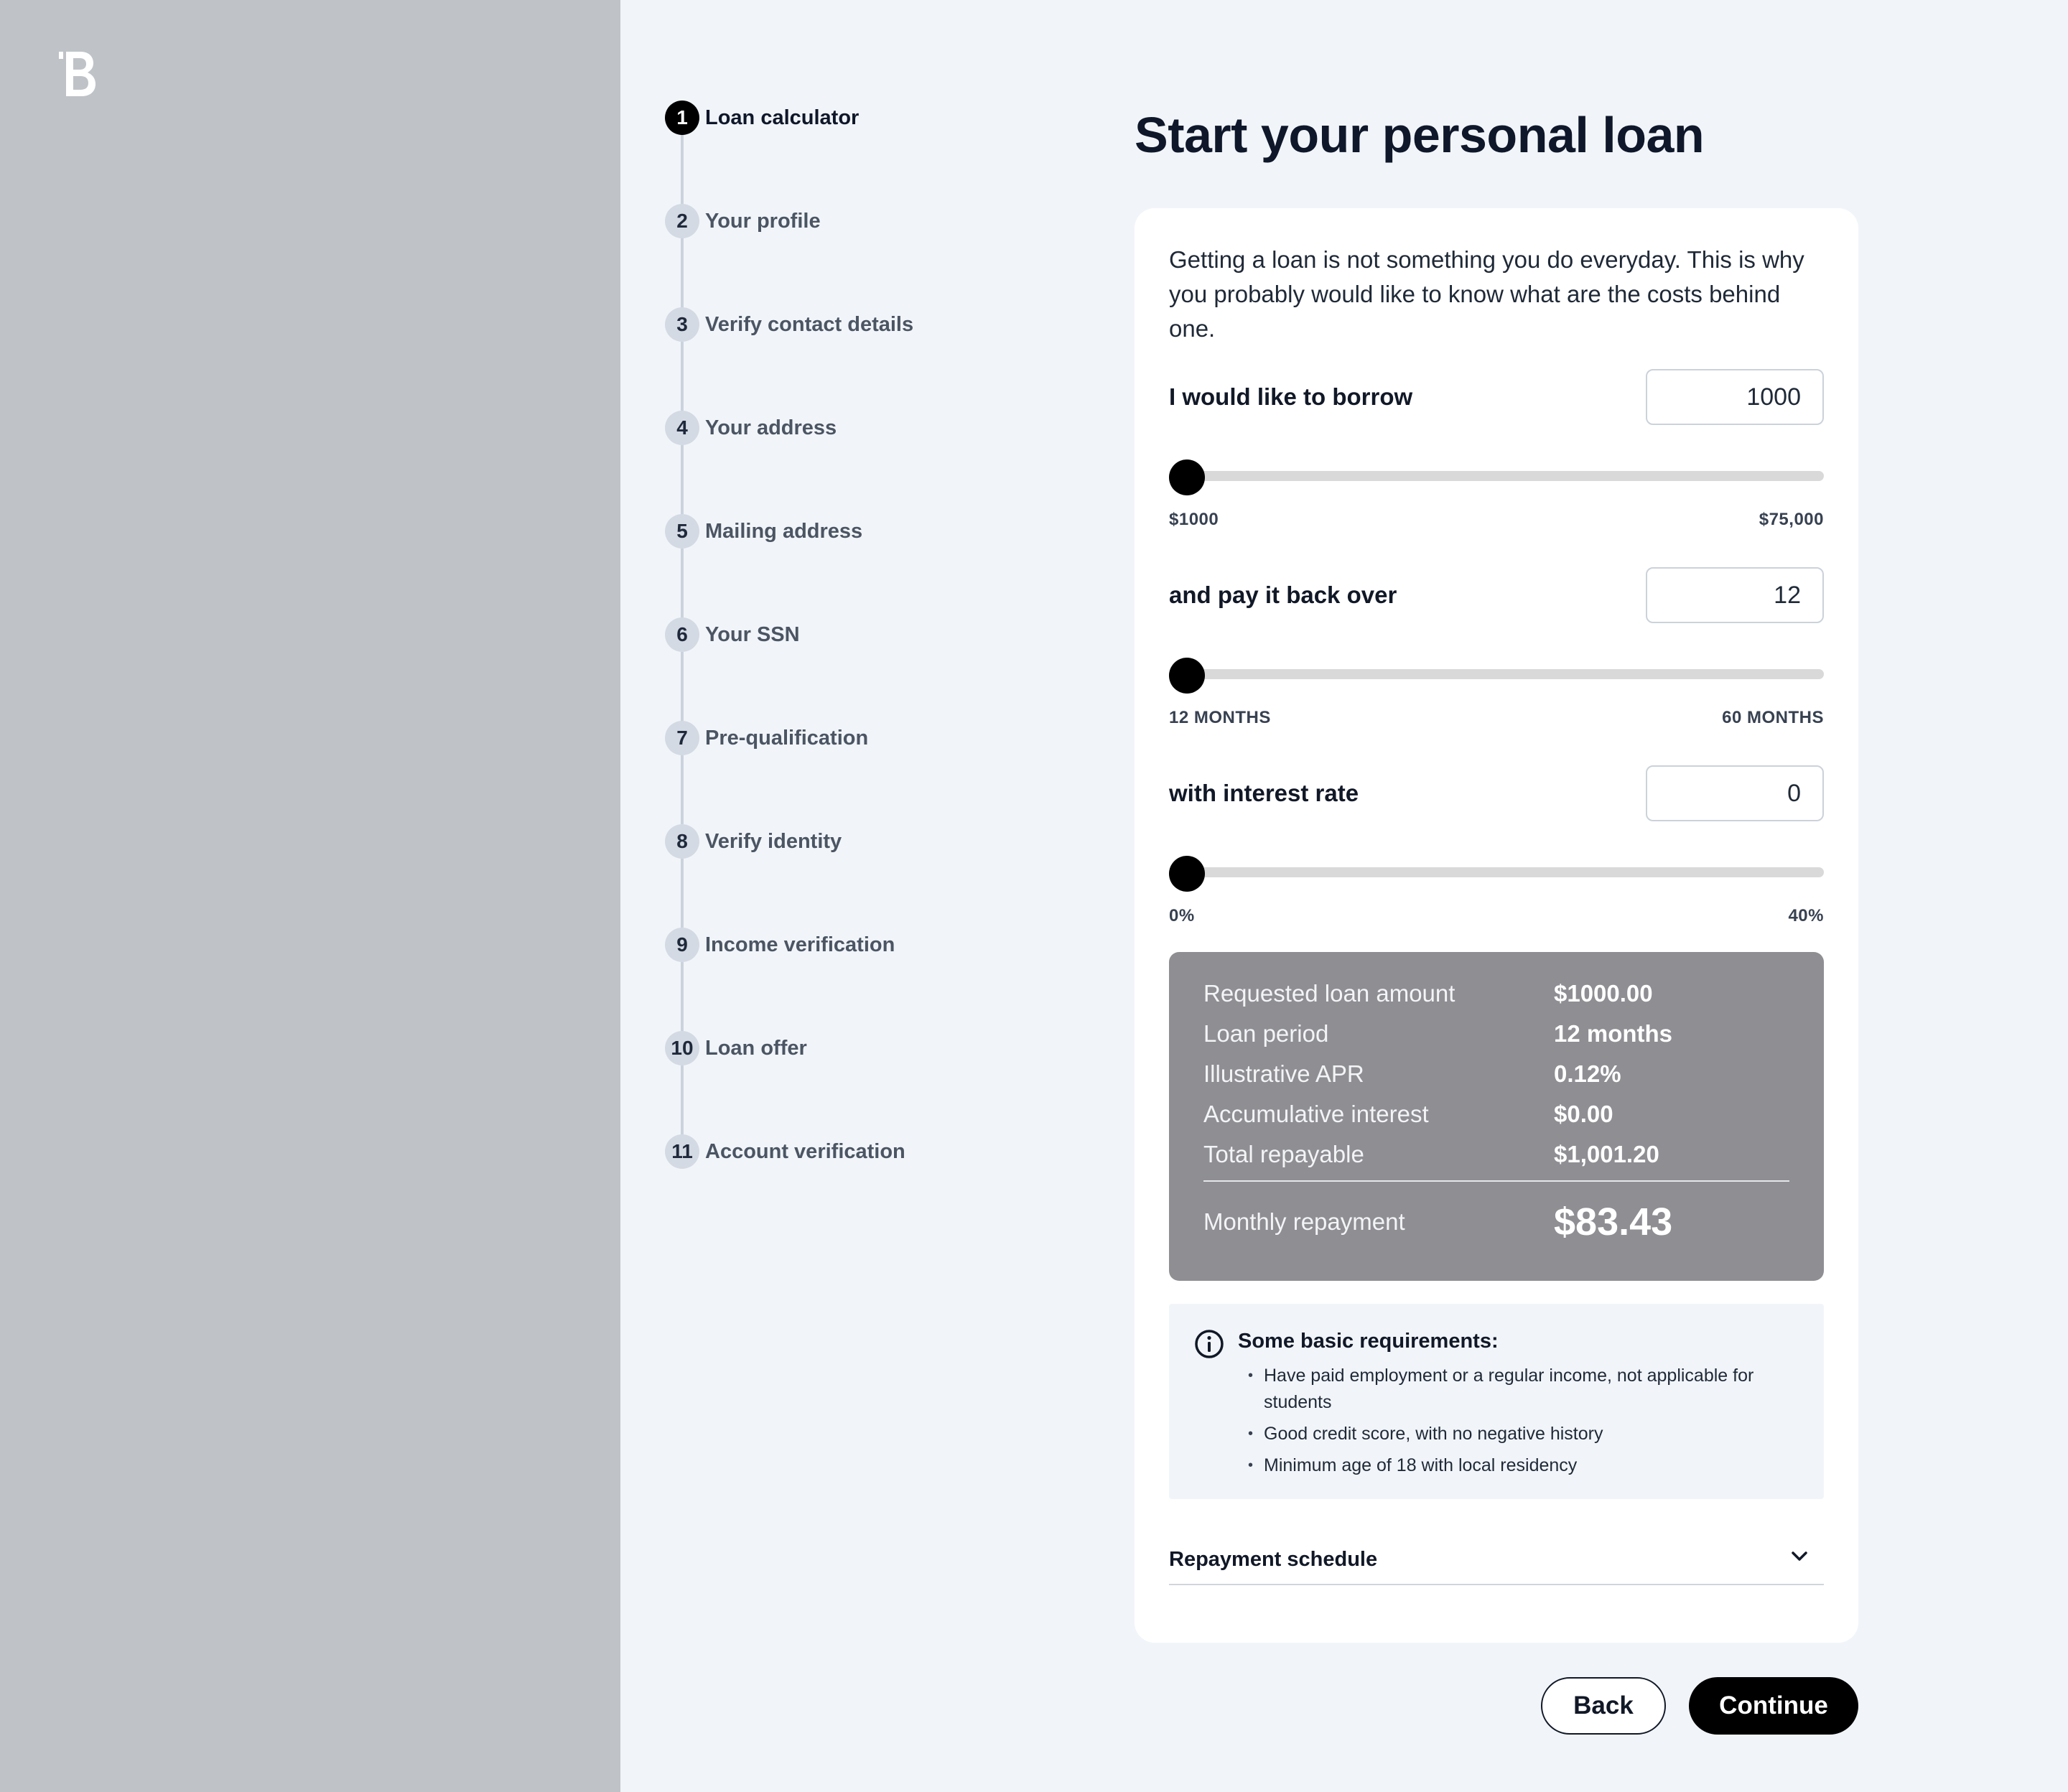 This screenshot has height=1792, width=2068. Describe the element at coordinates (1273, 1559) in the screenshot. I see `accordion-label: Repayment schedule` at that location.